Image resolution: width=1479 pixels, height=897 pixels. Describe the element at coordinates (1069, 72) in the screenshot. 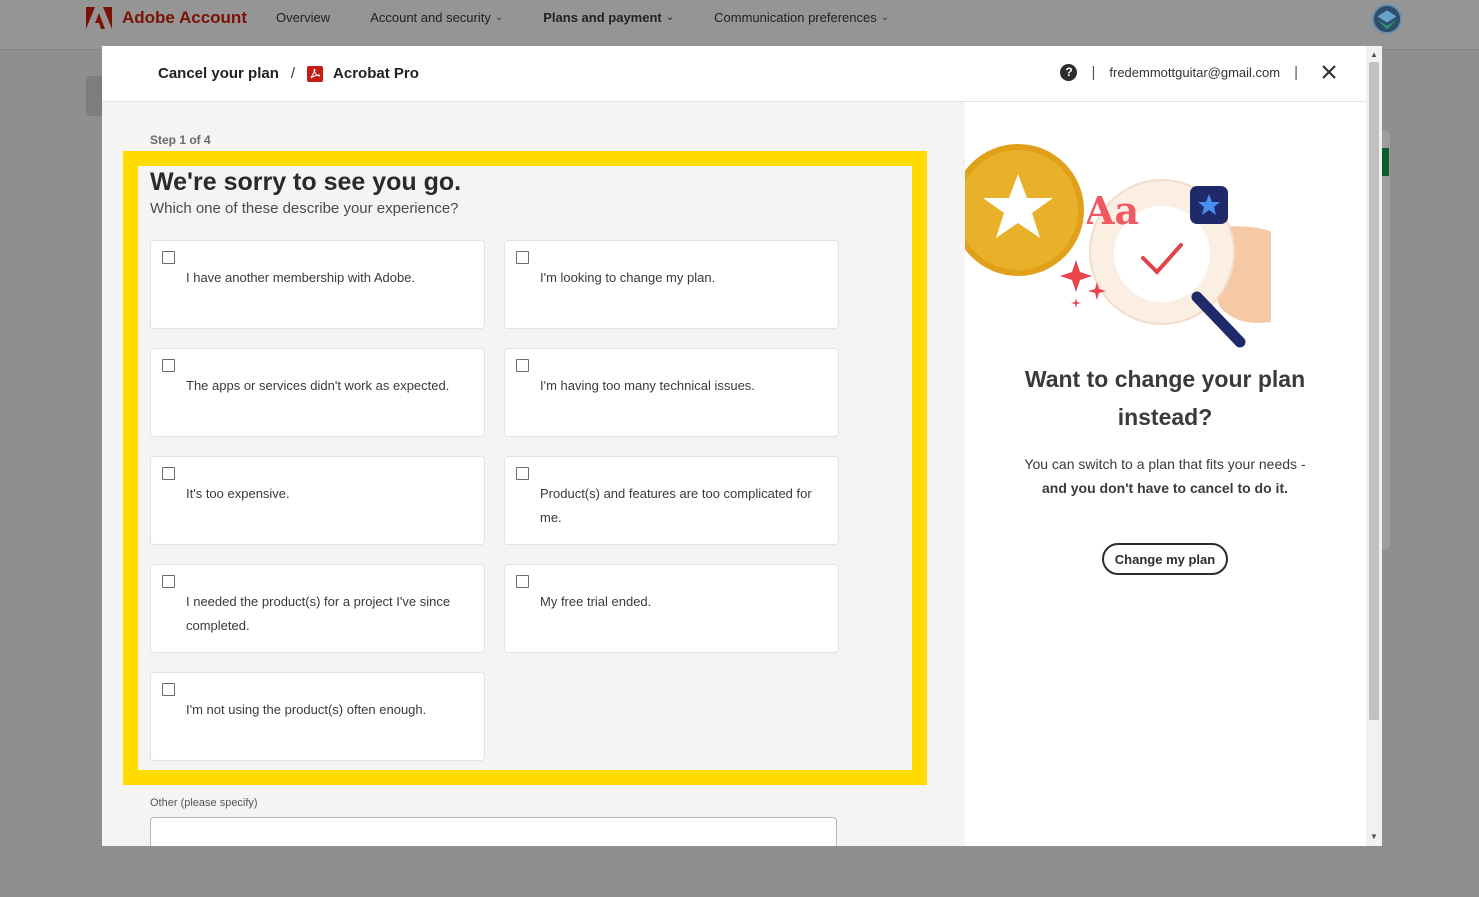

I see `help-icon: ?` at that location.